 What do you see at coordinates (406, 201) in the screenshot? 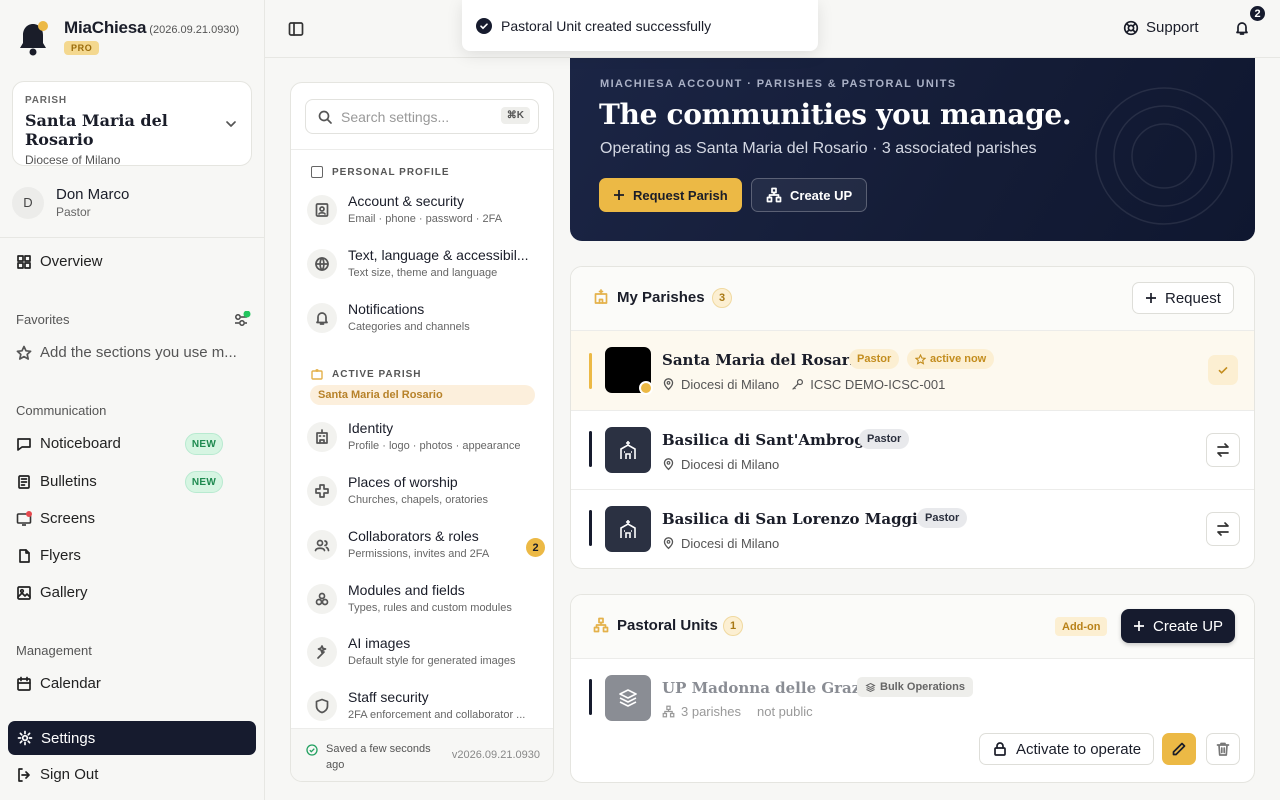
I see `settings-item-title: Account & security` at bounding box center [406, 201].